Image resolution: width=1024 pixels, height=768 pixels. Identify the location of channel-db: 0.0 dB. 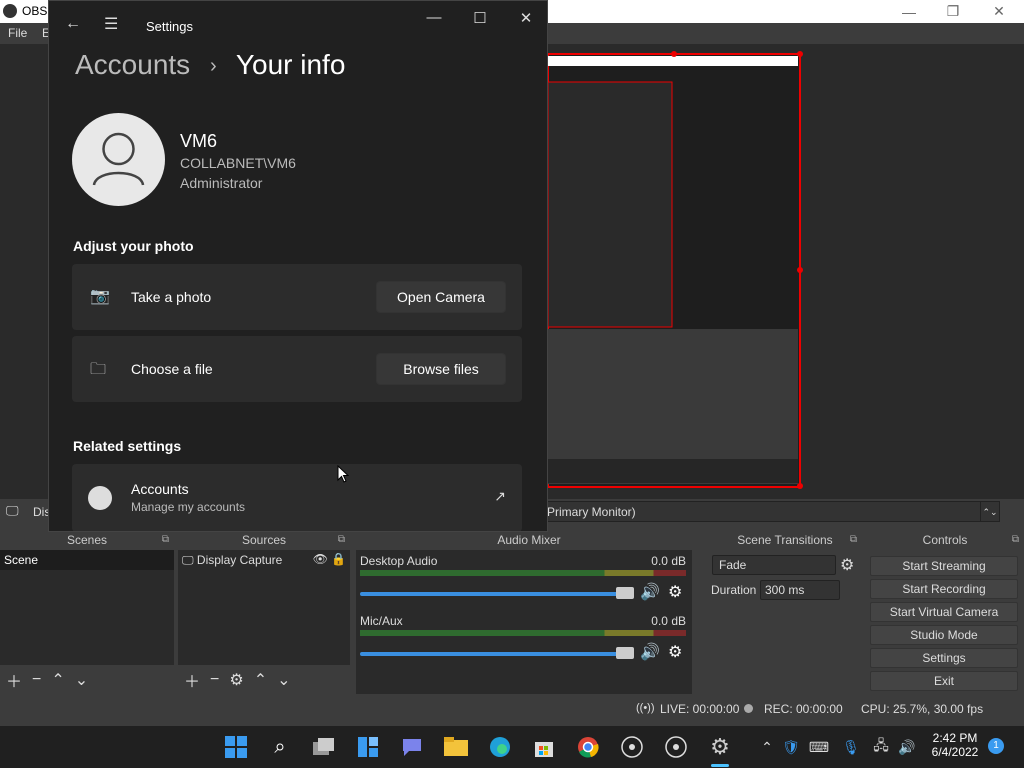
(668, 621).